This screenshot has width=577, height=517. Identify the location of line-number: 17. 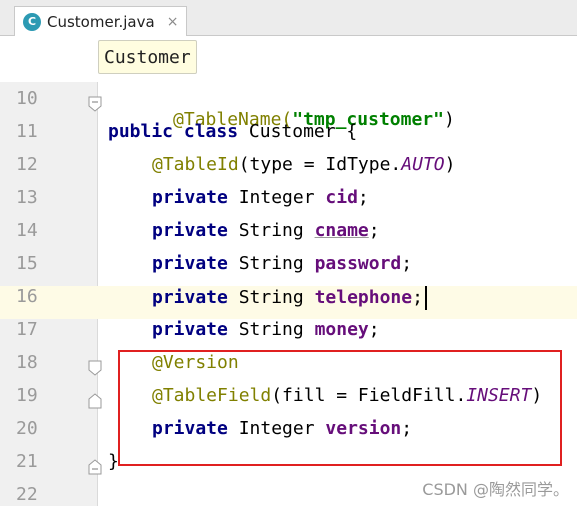
(27, 329).